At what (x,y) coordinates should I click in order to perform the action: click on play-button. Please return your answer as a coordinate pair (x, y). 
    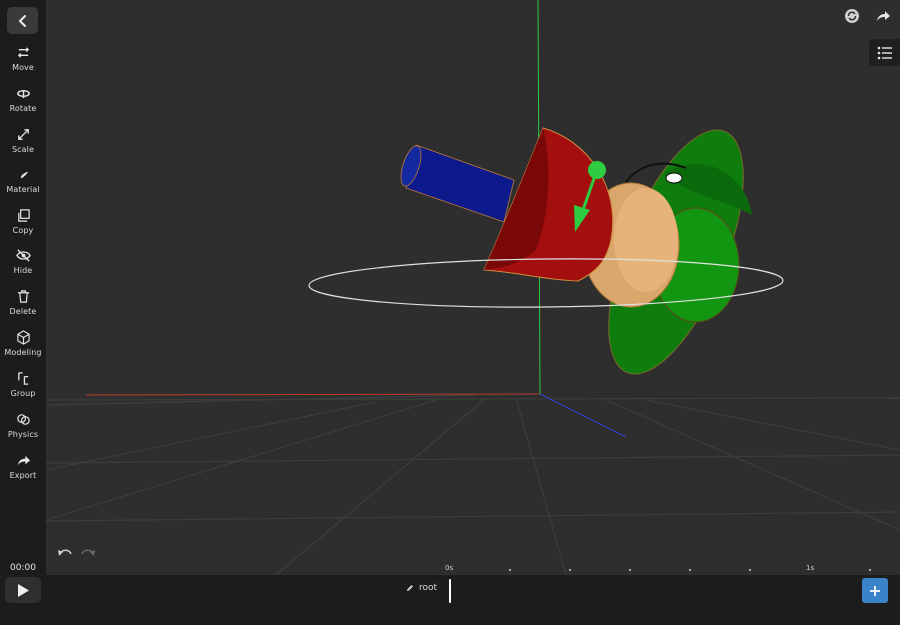
    Looking at the image, I should click on (23, 590).